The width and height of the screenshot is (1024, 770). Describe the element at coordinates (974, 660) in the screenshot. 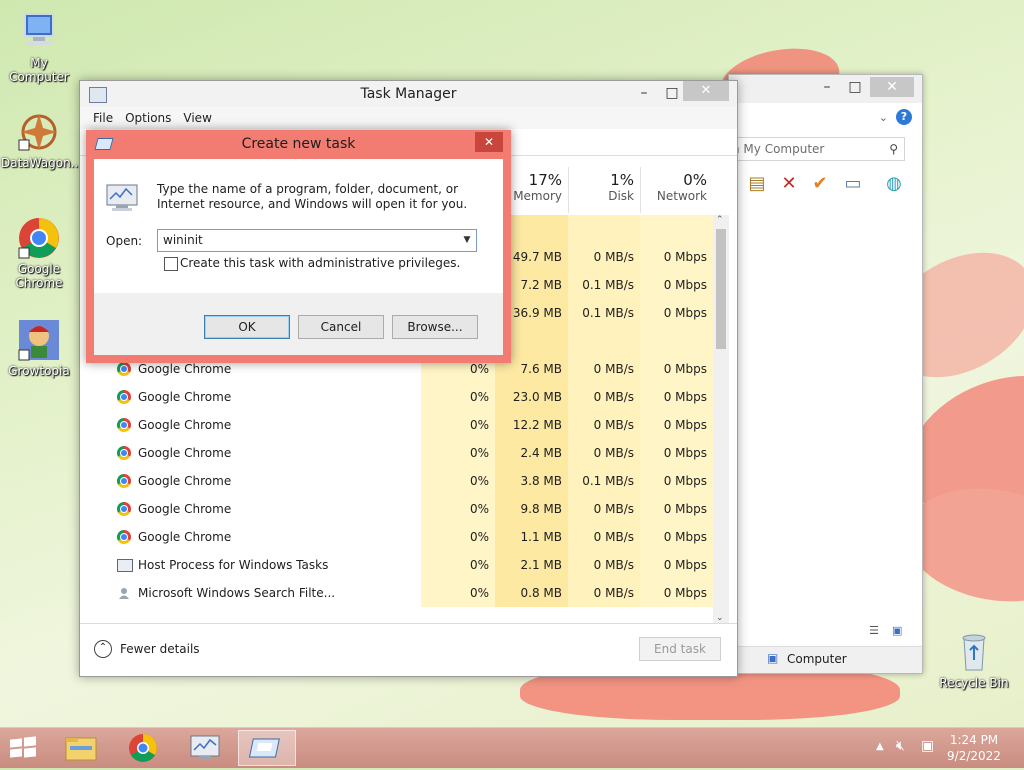

I see `desktop-icon-recycle-bin: Recycle Bin` at that location.